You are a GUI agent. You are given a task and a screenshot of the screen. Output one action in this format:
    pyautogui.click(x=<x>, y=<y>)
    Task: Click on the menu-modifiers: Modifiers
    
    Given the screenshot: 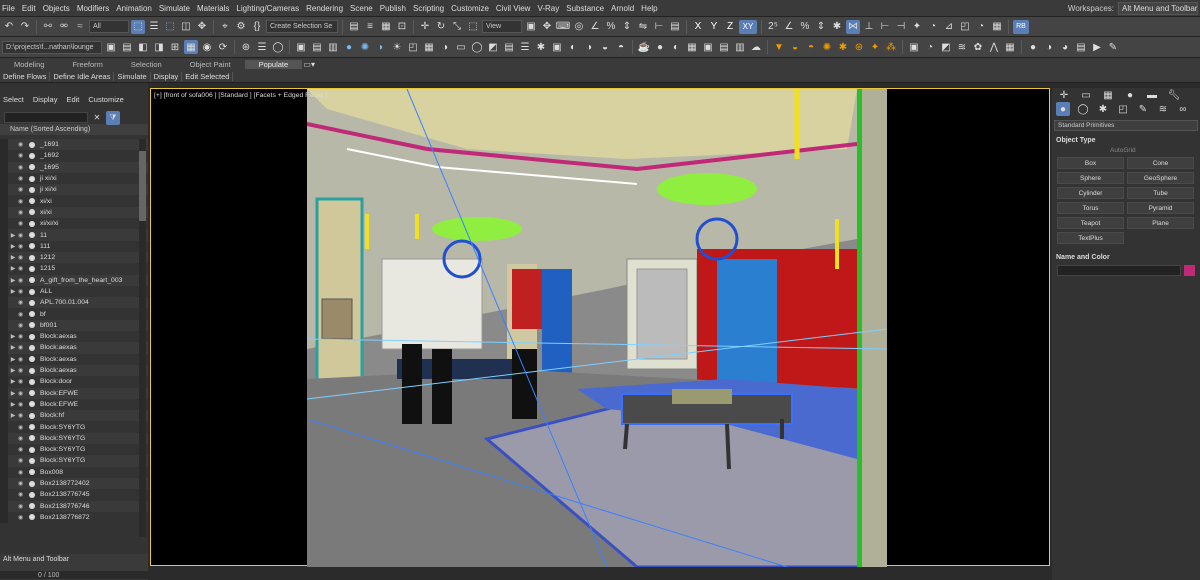 What is the action you would take?
    pyautogui.click(x=96, y=8)
    